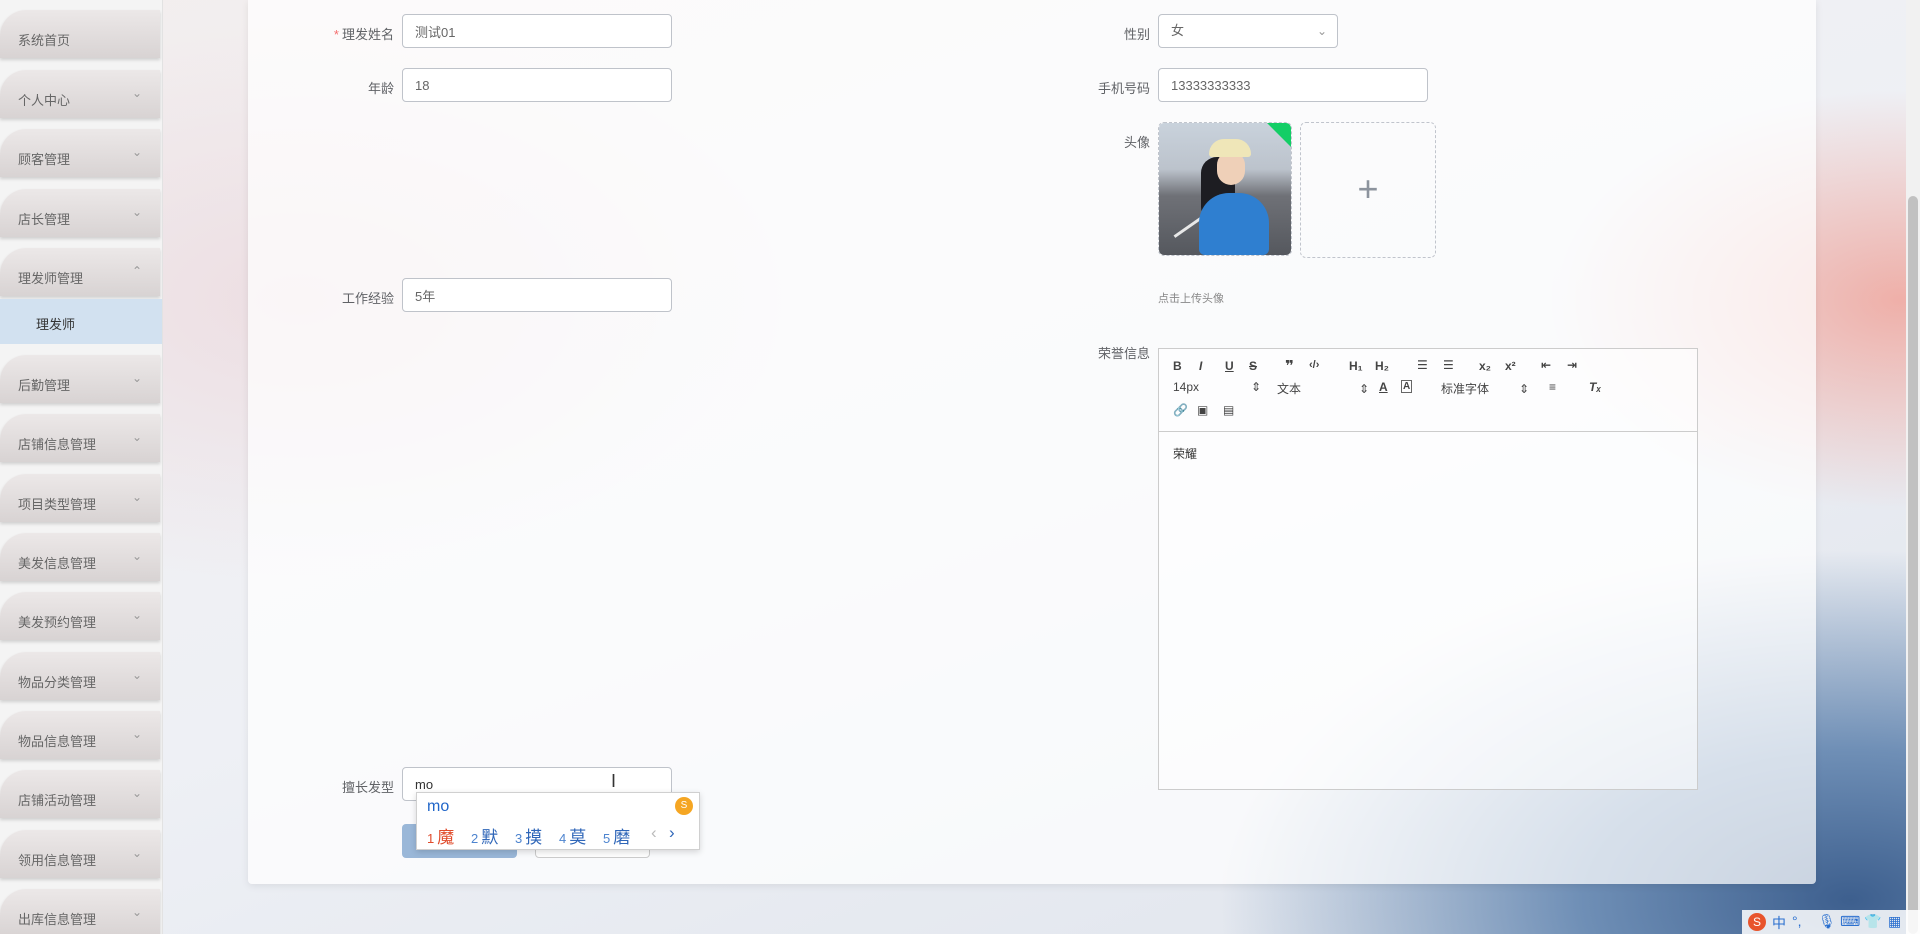  I want to click on superscript-icon: x², so click(1510, 366).